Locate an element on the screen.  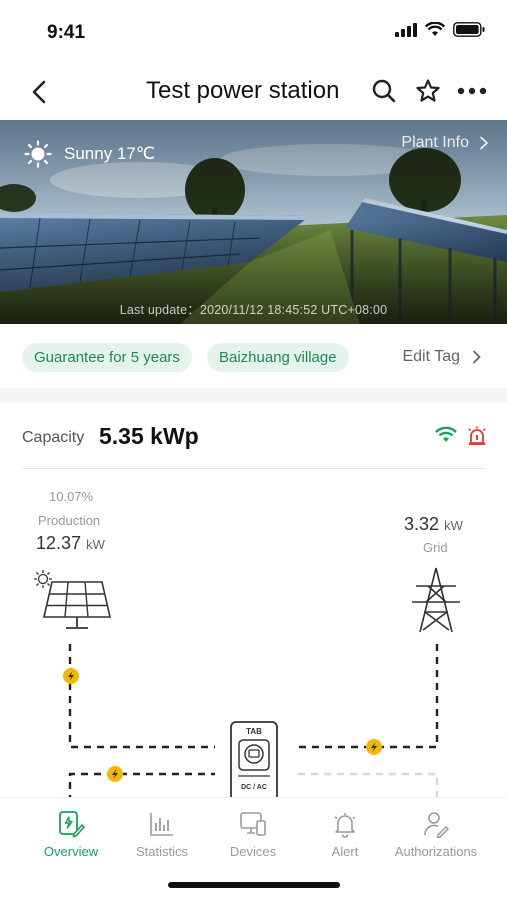
tab-devices-label: Devices is located at coordinates (253, 851).